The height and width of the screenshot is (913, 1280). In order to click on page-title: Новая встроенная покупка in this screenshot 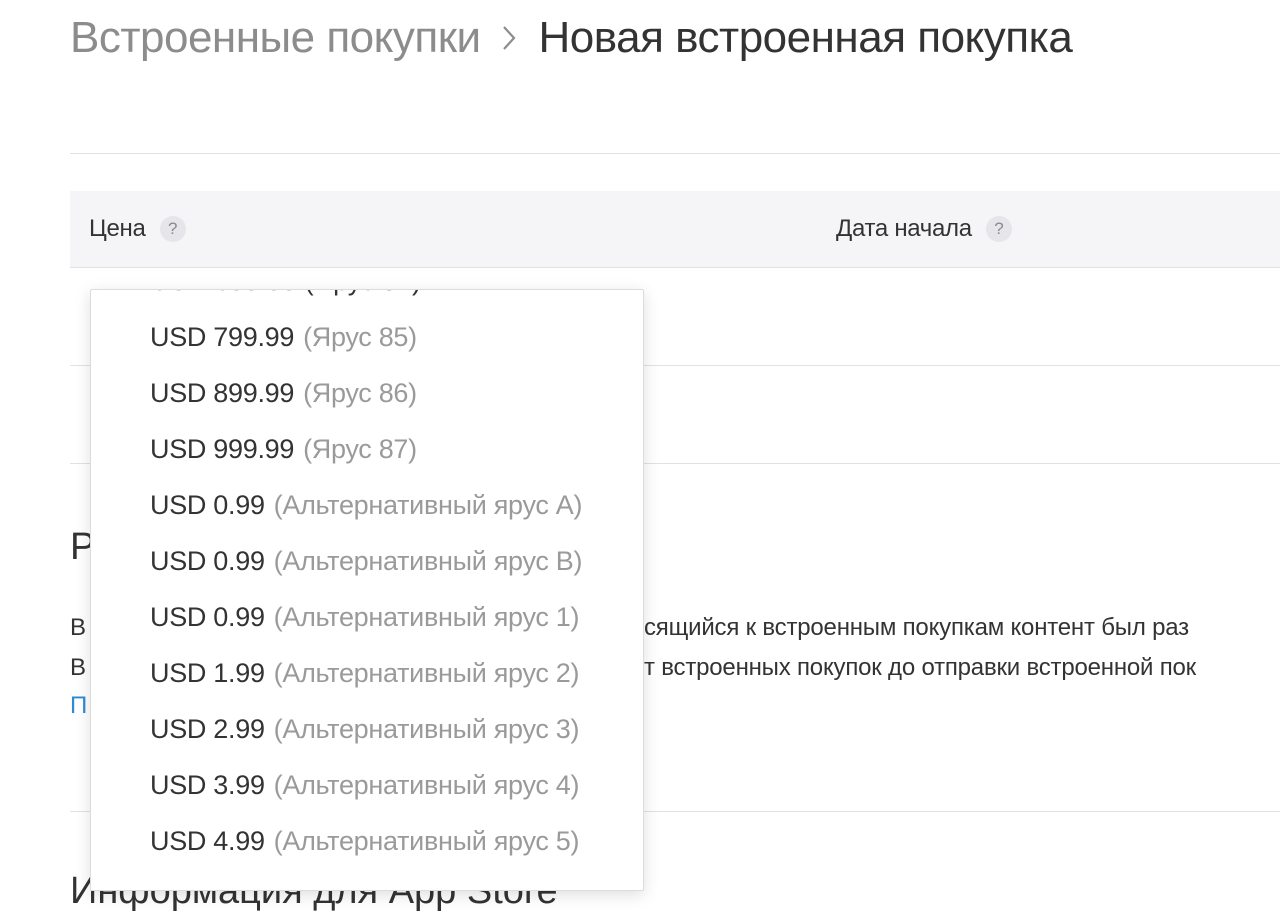, I will do `click(805, 37)`.